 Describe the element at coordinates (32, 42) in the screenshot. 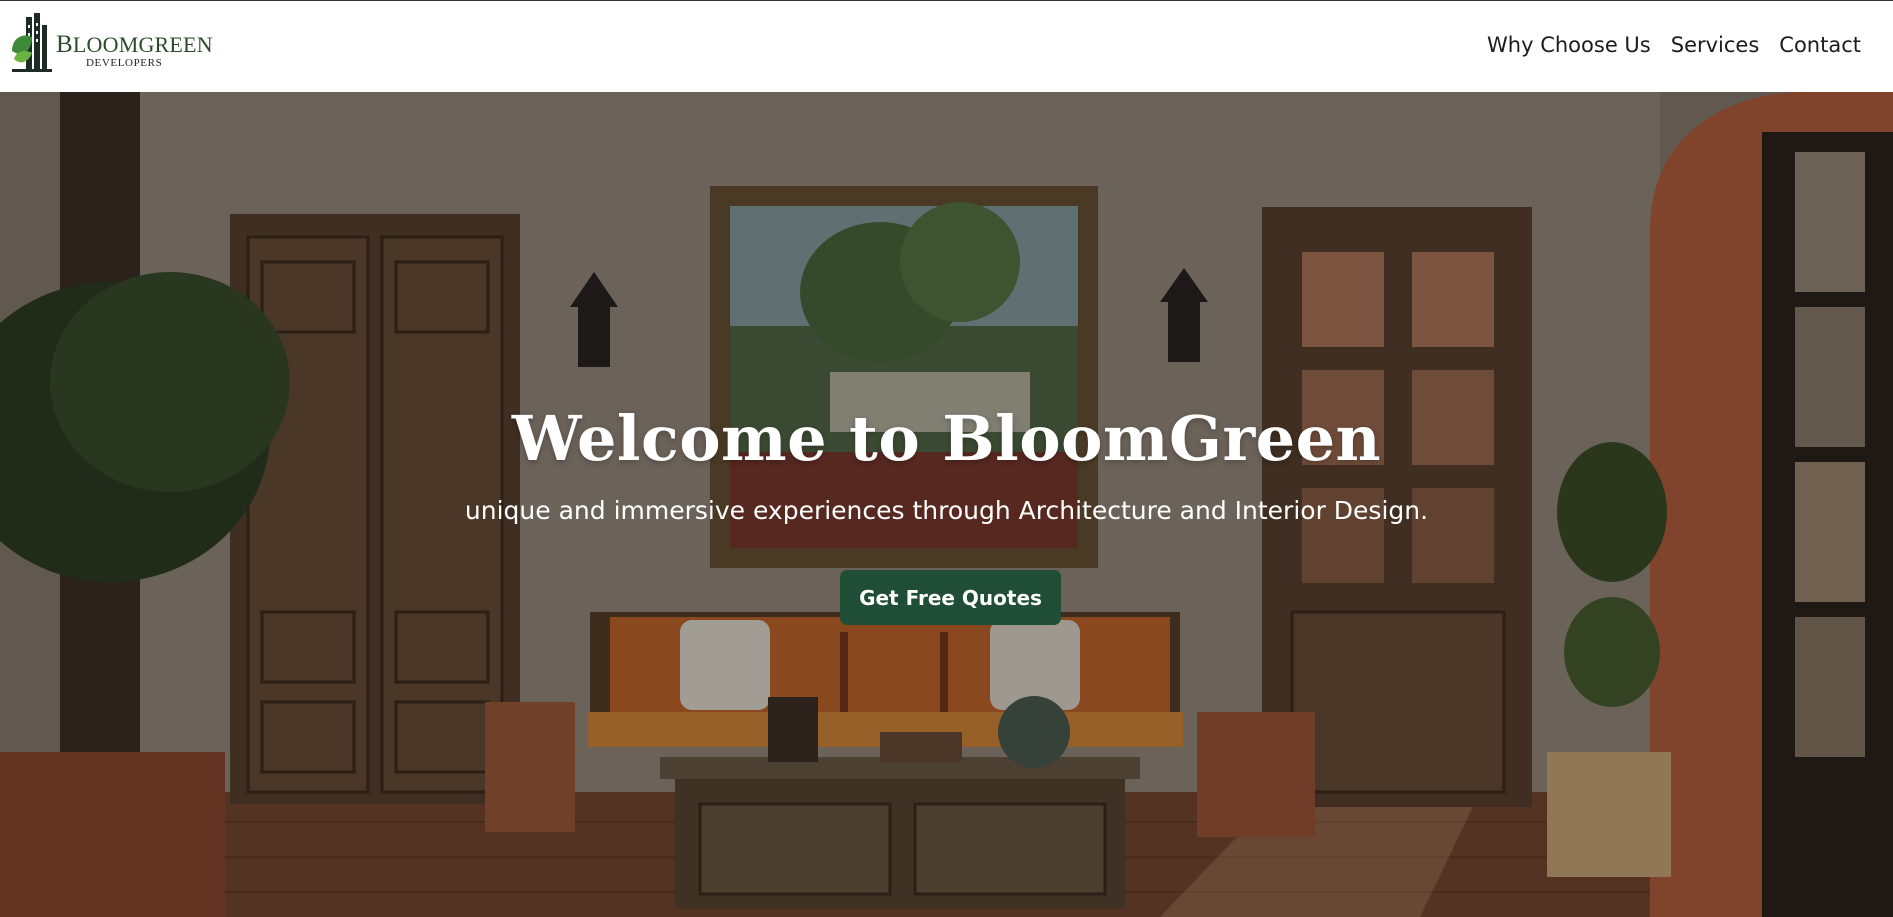

I see `building-leaf-logo-icon` at that location.